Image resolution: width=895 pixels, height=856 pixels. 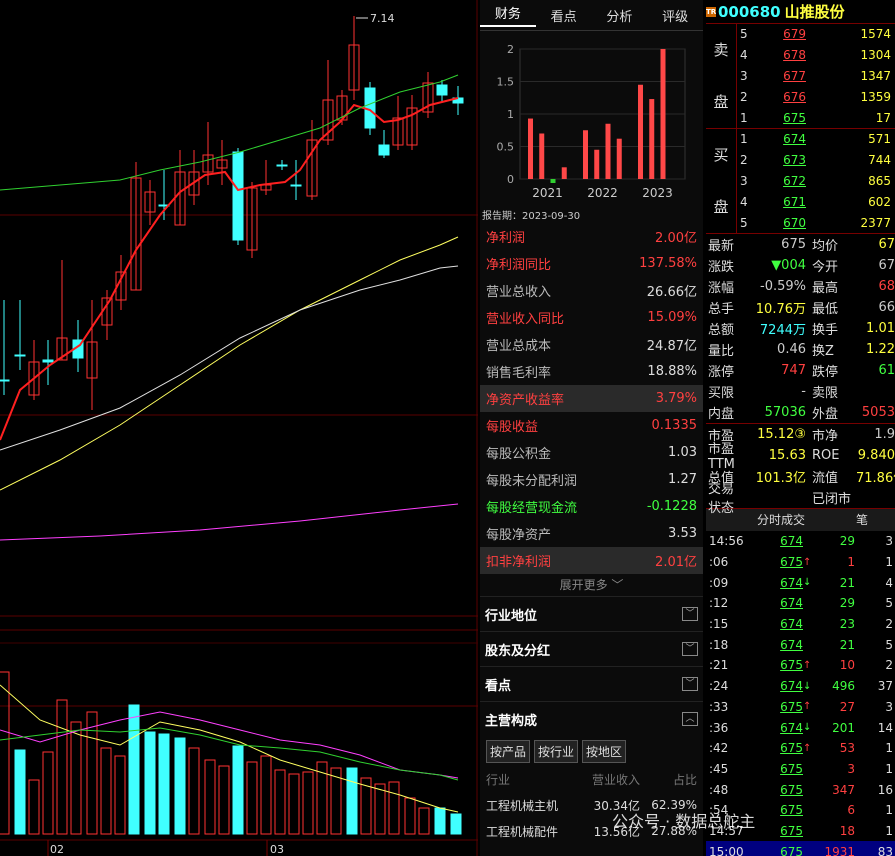 I want to click on buy-level-row: 4 671 602, so click(x=816, y=201).